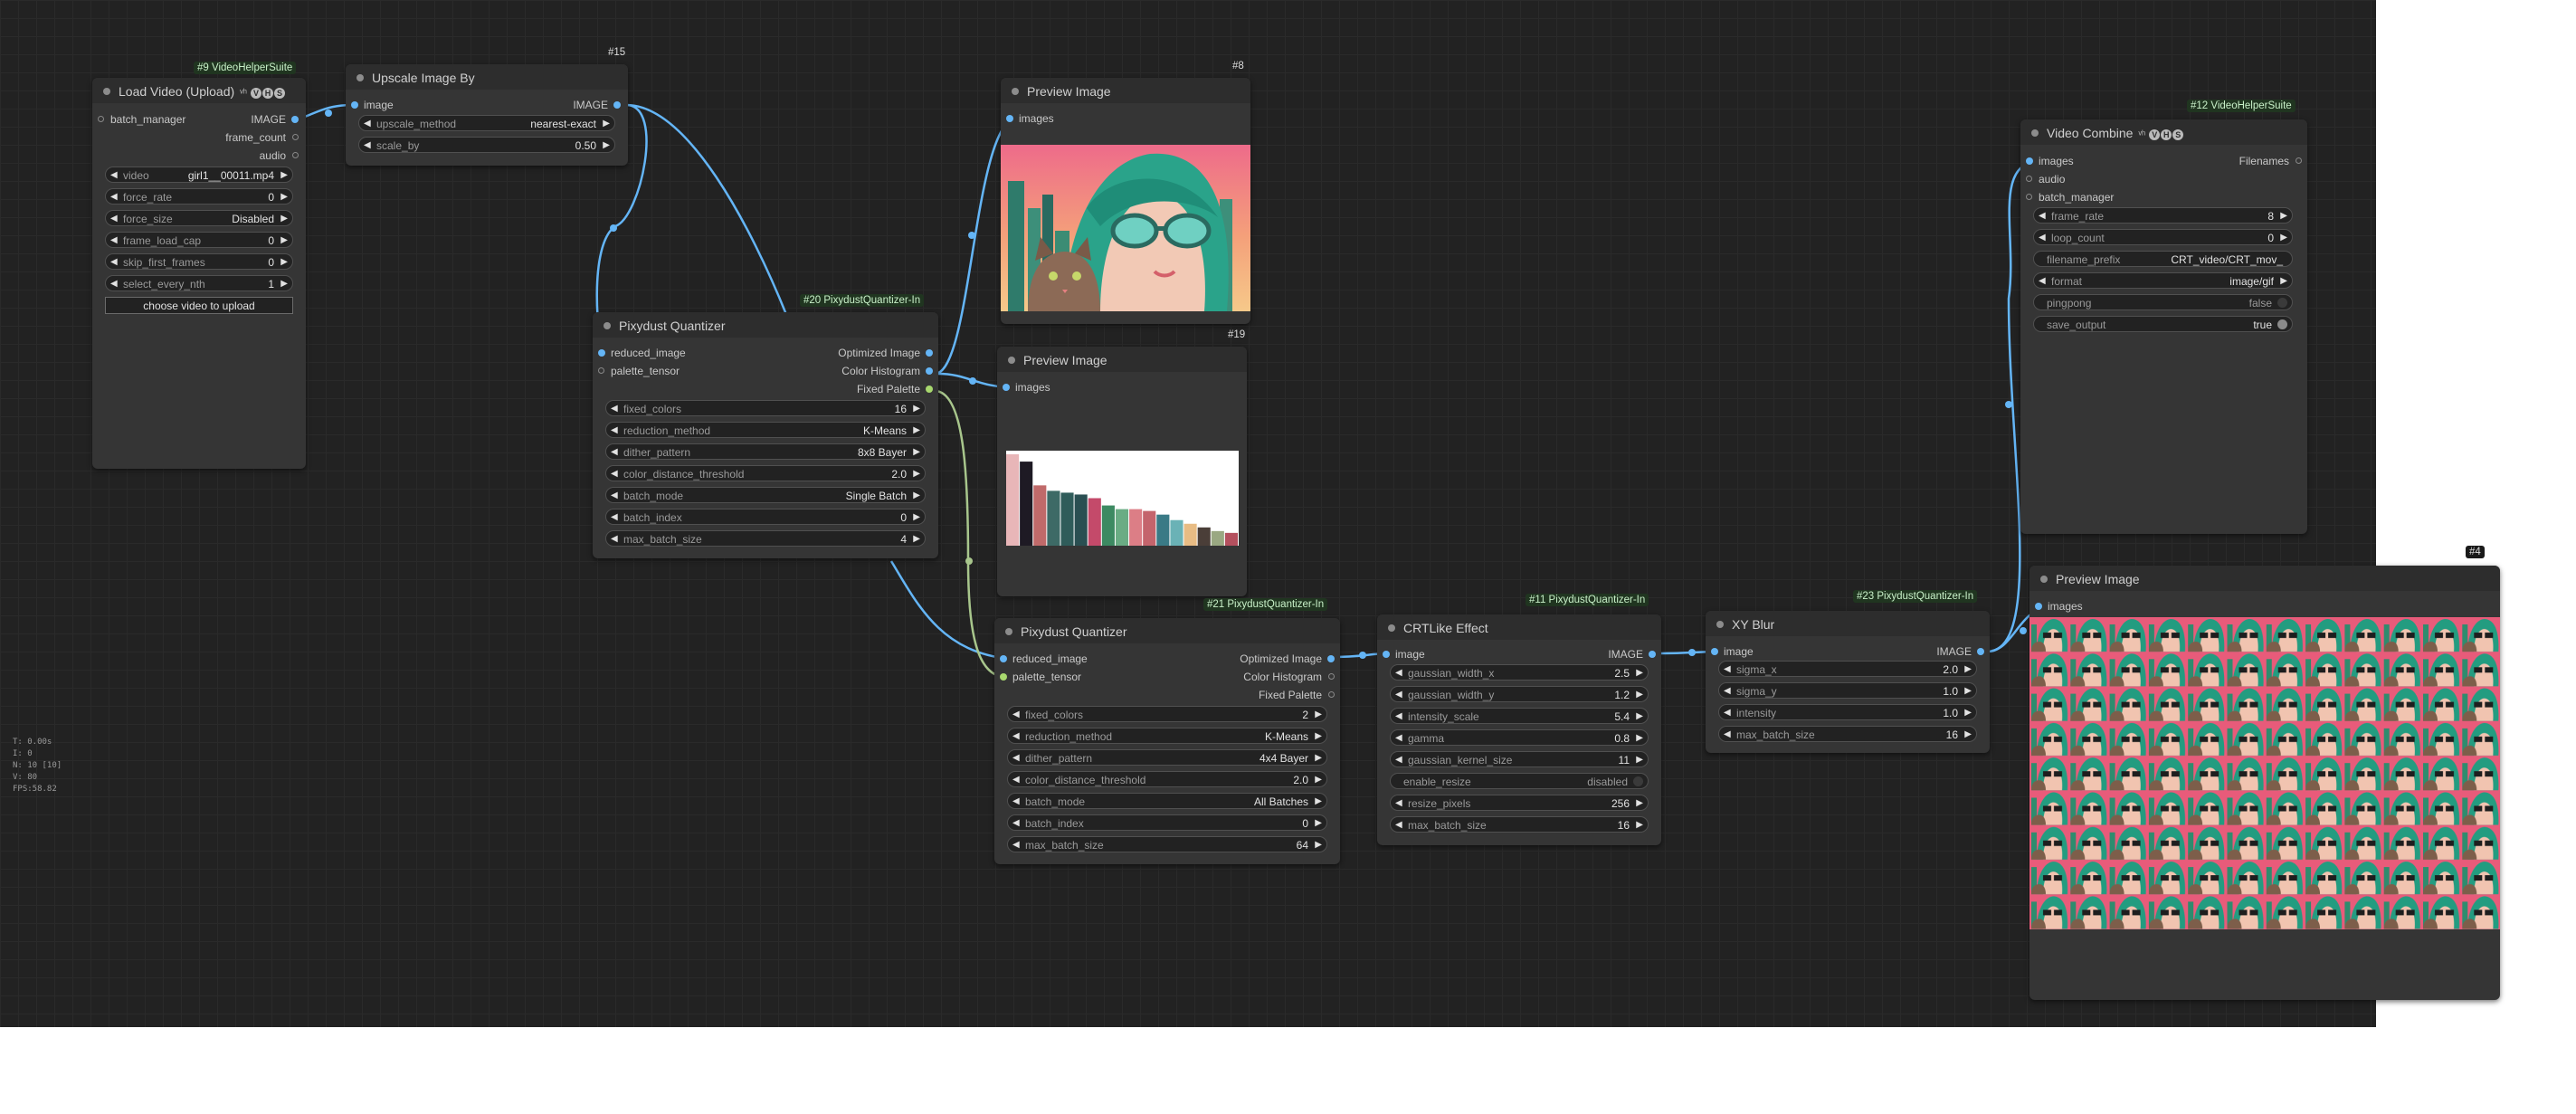 The width and height of the screenshot is (2576, 1114). I want to click on output-frame-count: frame_count, so click(262, 137).